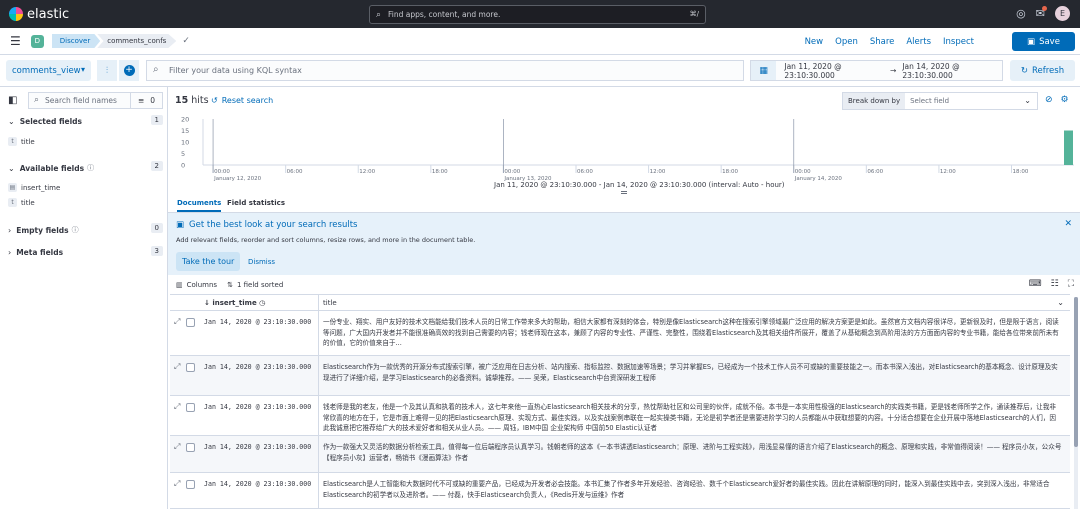 This screenshot has width=1080, height=509. I want to click on breadcrumb: Discover comments_confs, so click(114, 41).